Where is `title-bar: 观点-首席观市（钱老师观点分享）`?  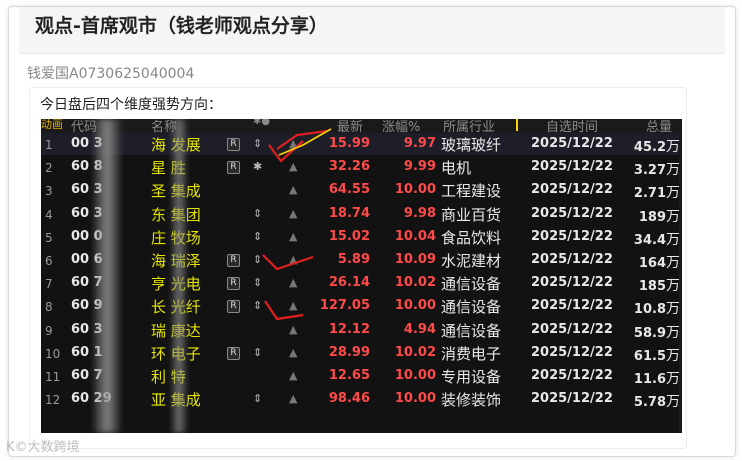 title-bar: 观点-首席观市（钱老师观点分享） is located at coordinates (372, 30).